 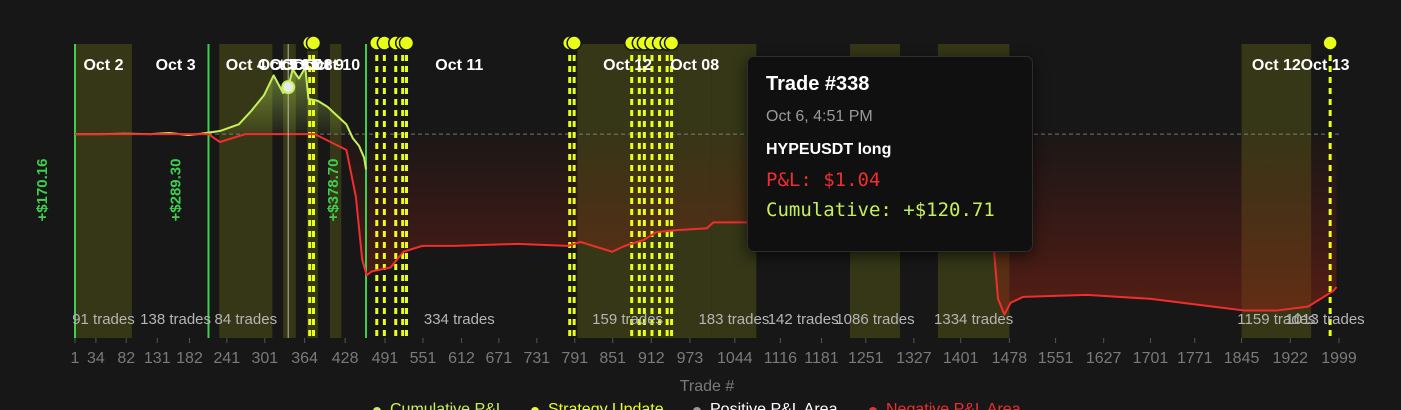 I want to click on hover-point, so click(x=288, y=87).